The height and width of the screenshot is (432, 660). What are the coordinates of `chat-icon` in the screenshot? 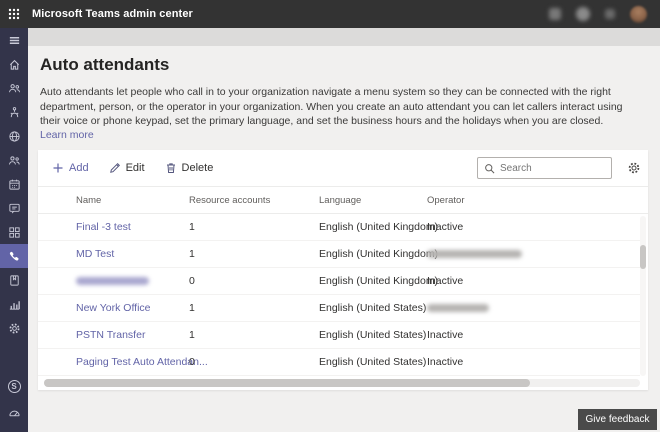 It's located at (14, 208).